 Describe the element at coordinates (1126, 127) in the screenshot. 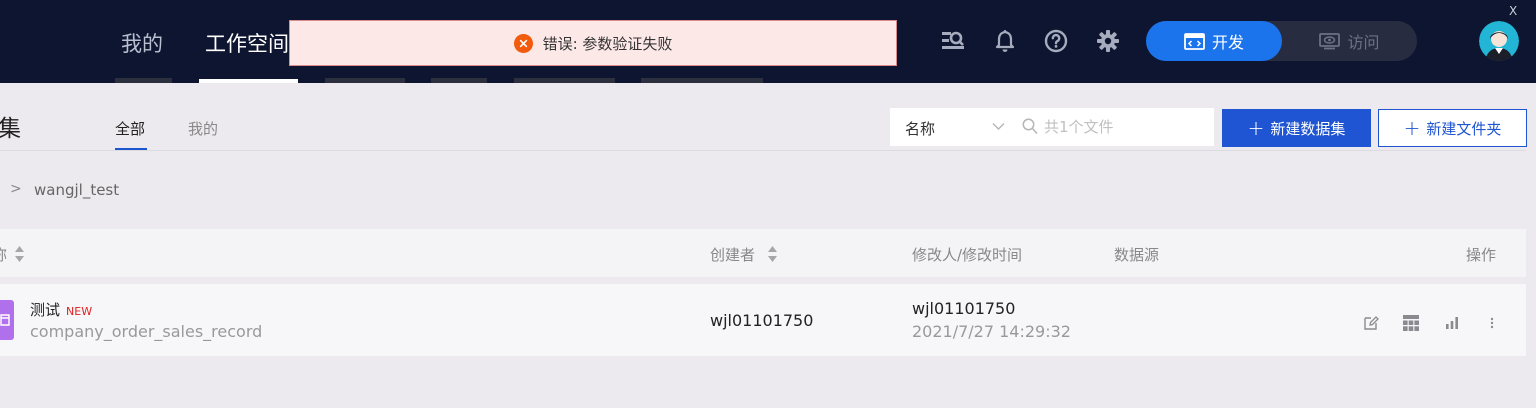

I see `search-input` at that location.